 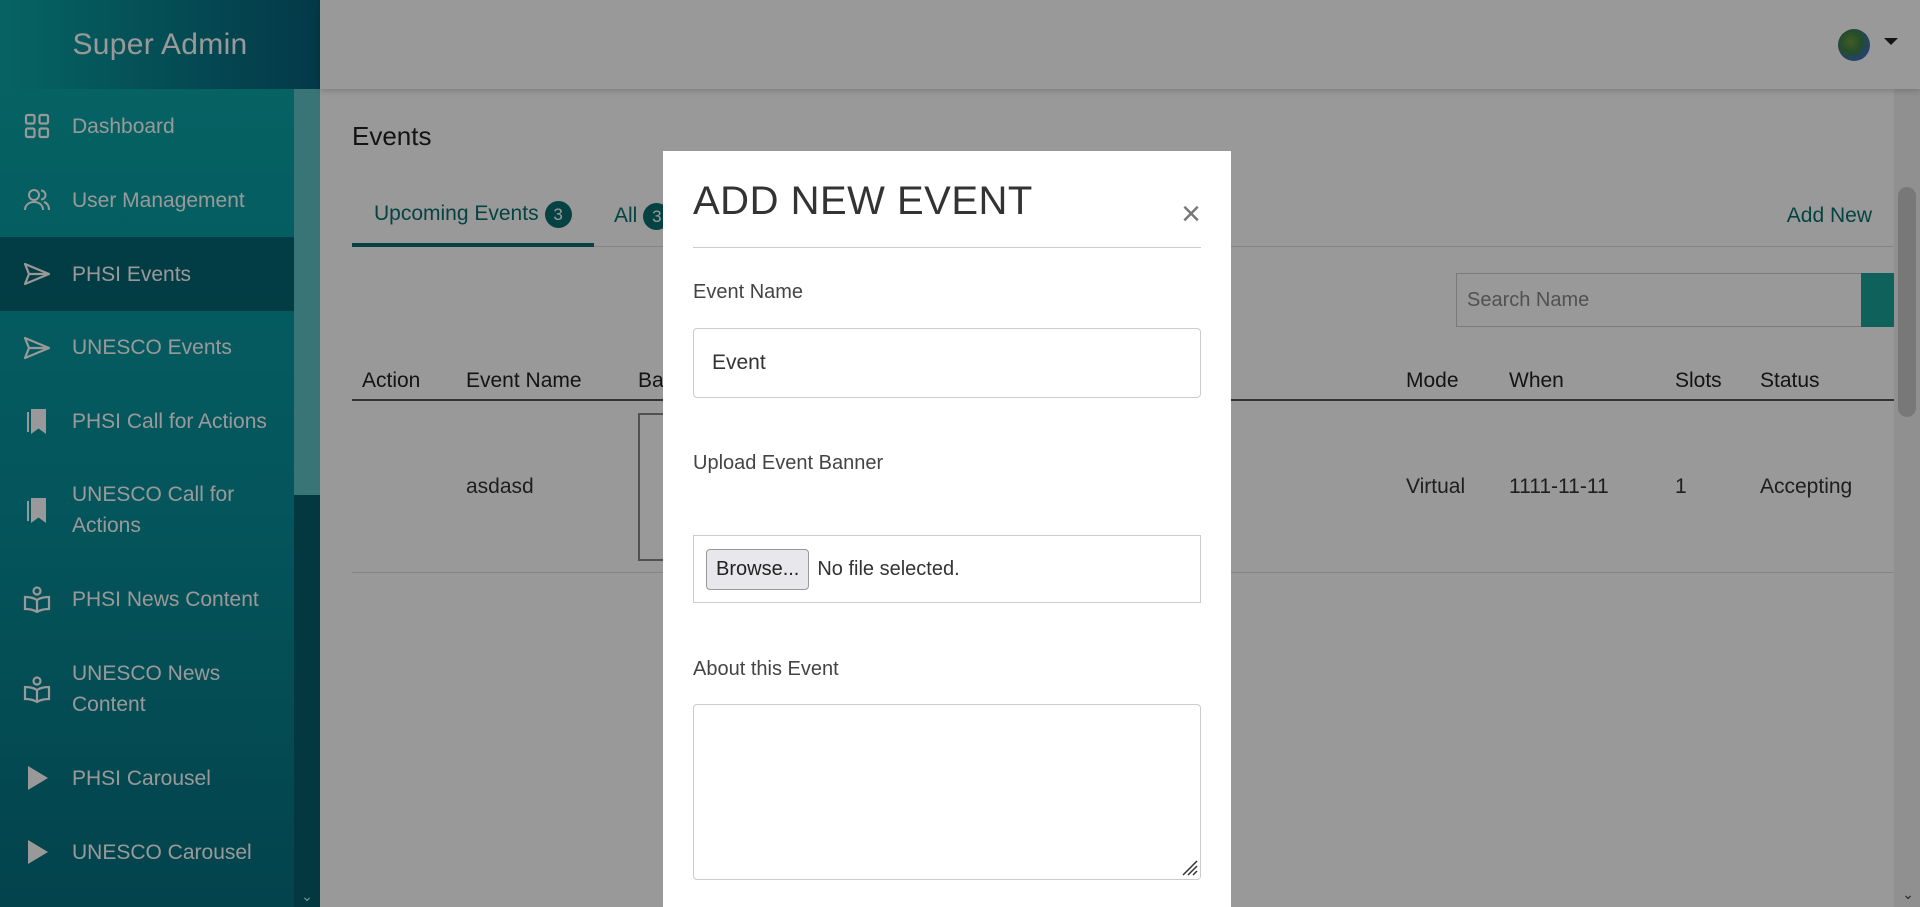 I want to click on about-event-textarea, so click(x=947, y=792).